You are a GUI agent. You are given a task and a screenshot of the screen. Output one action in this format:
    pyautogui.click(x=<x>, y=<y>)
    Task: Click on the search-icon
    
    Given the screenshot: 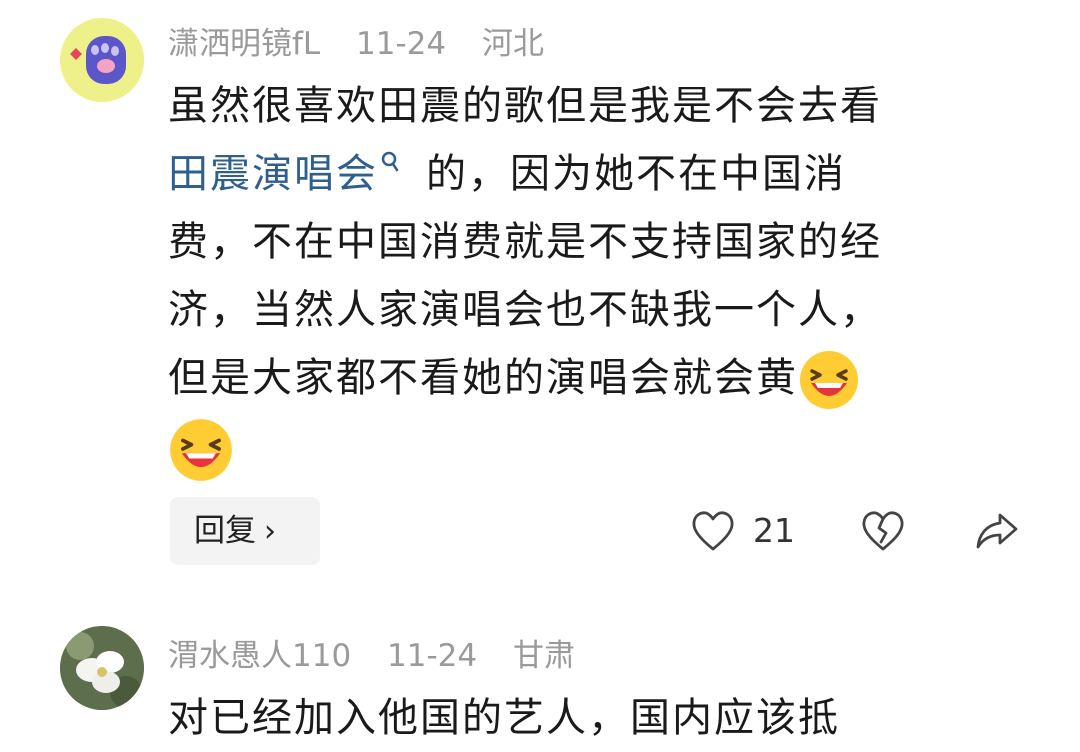 What is the action you would take?
    pyautogui.click(x=390, y=162)
    